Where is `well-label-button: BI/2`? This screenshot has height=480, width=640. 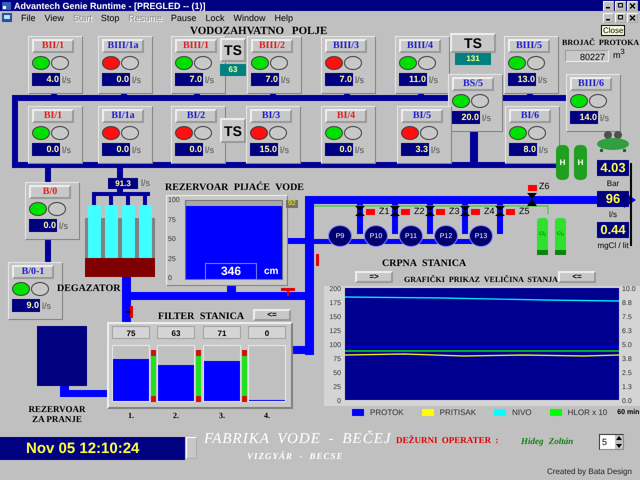 well-label-button: BI/2 is located at coordinates (196, 116).